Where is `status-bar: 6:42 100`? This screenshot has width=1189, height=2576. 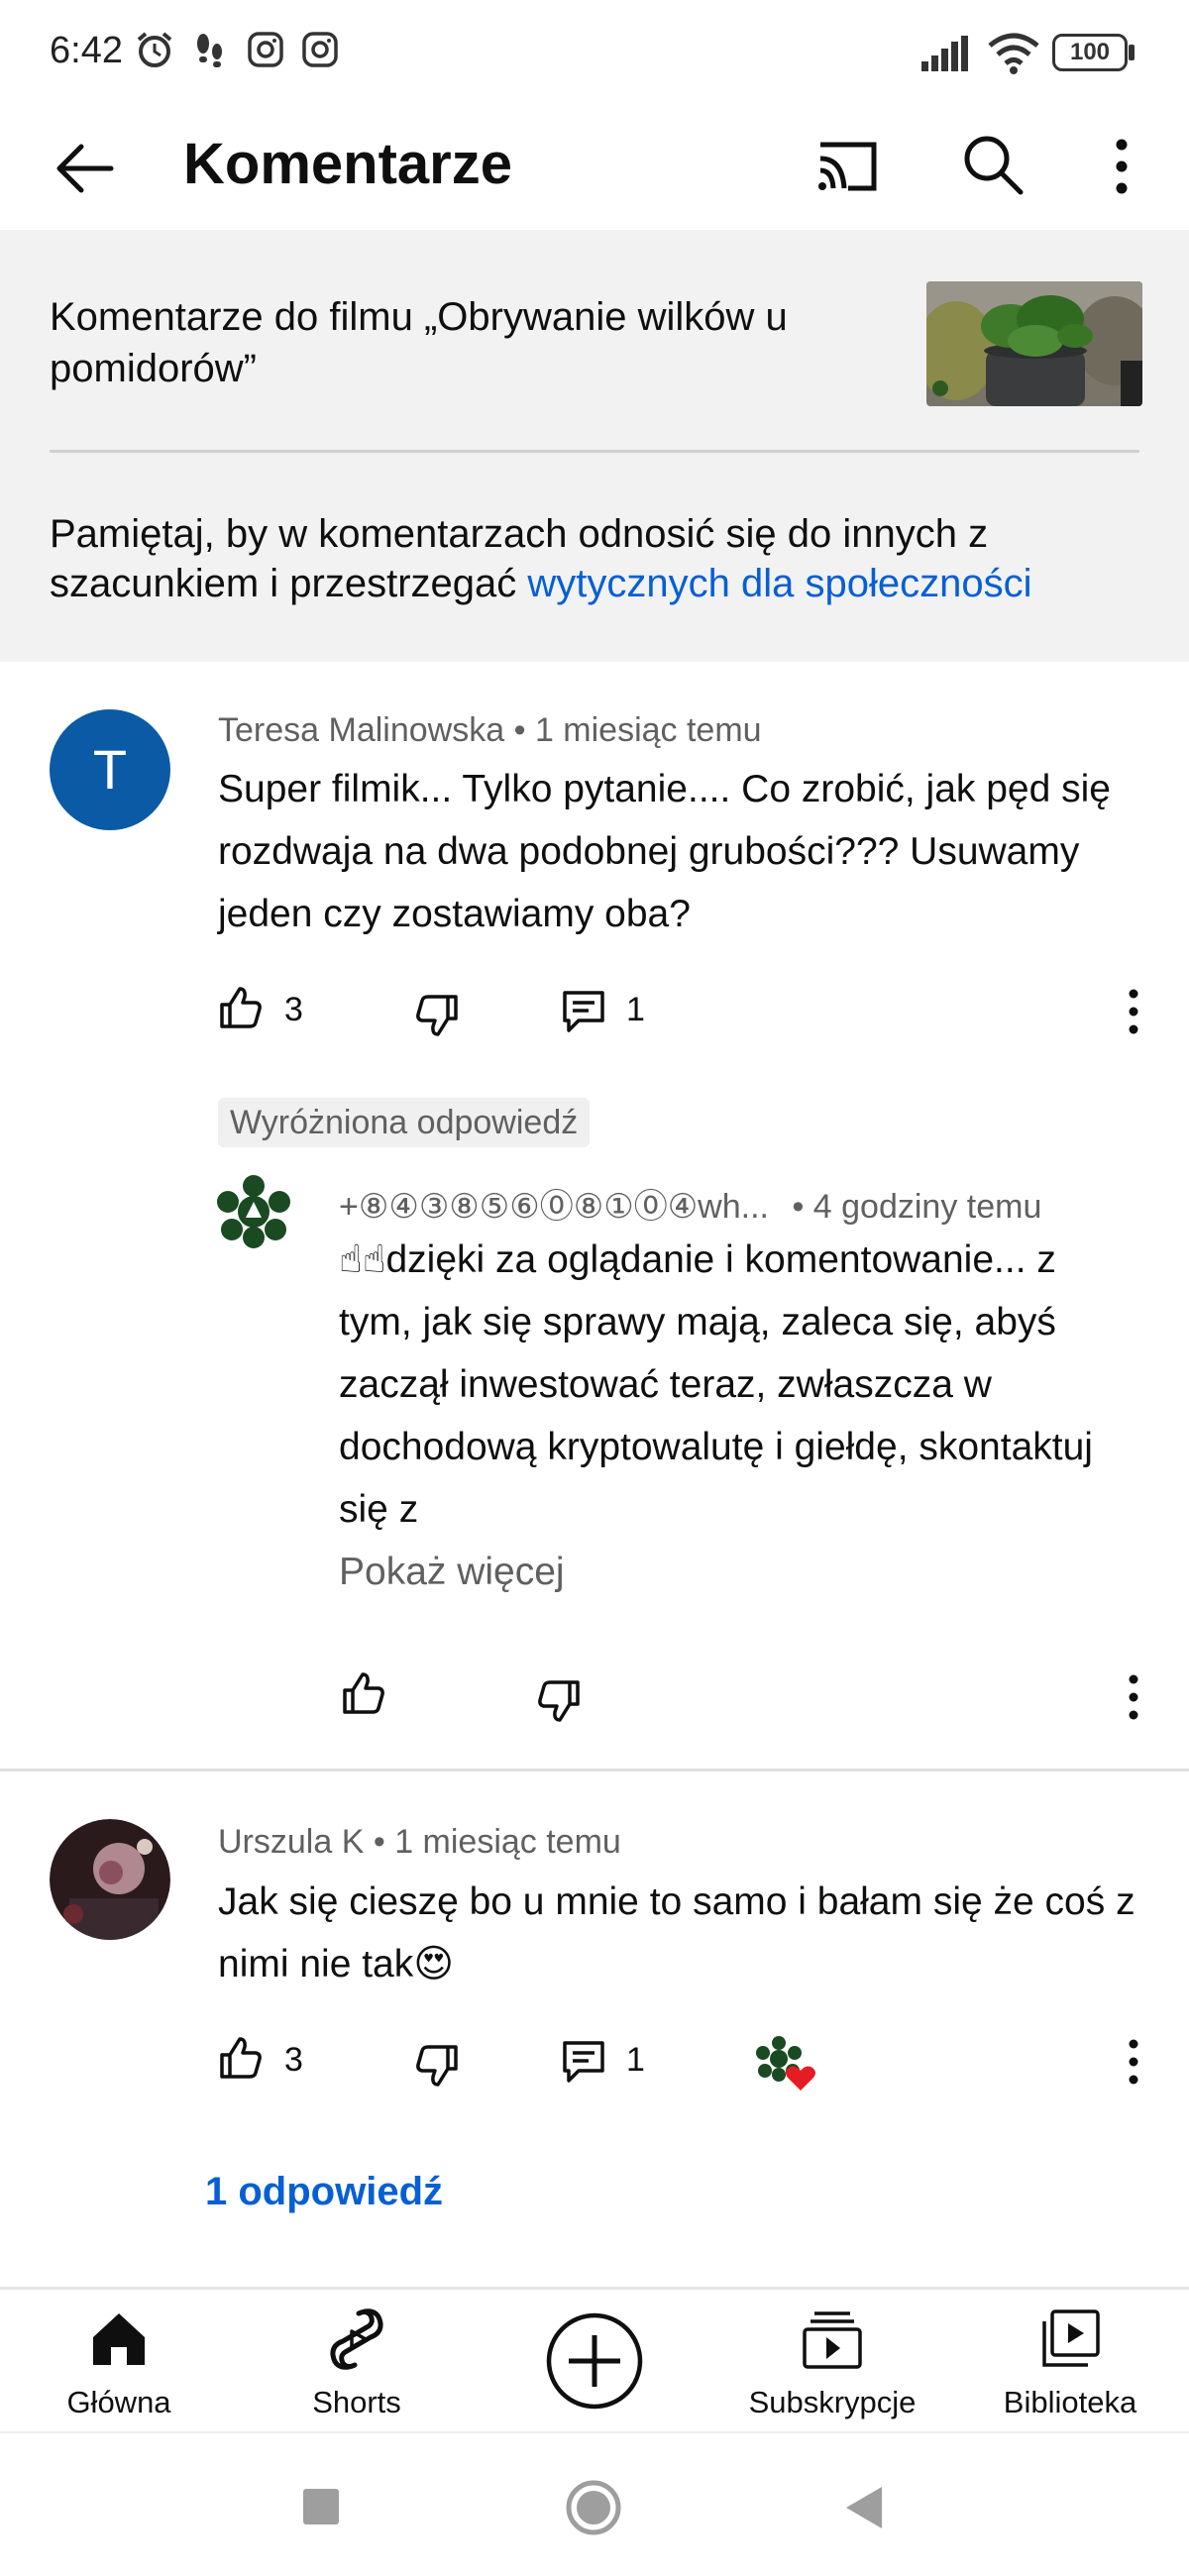
status-bar: 6:42 100 is located at coordinates (594, 55).